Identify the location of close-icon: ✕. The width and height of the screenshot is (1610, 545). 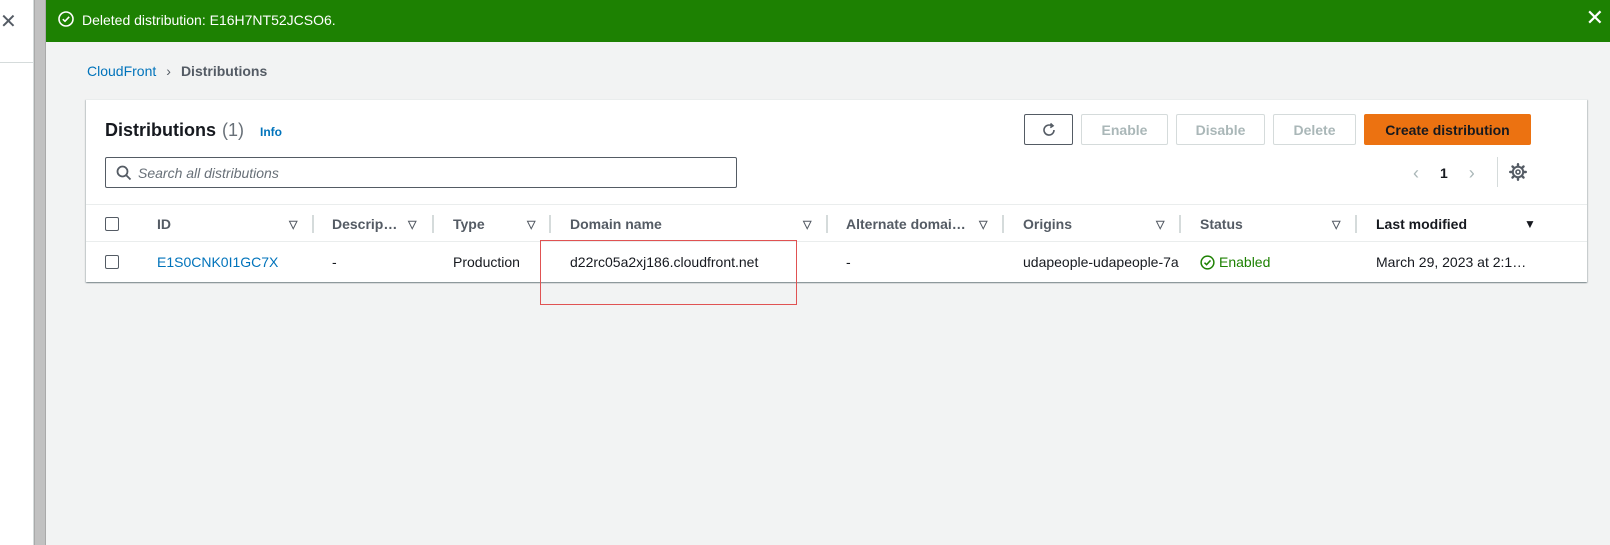
(8, 22).